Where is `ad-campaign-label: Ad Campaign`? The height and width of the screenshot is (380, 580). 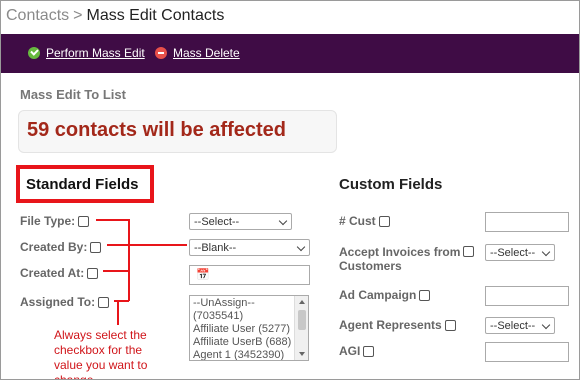 ad-campaign-label: Ad Campaign is located at coordinates (378, 295).